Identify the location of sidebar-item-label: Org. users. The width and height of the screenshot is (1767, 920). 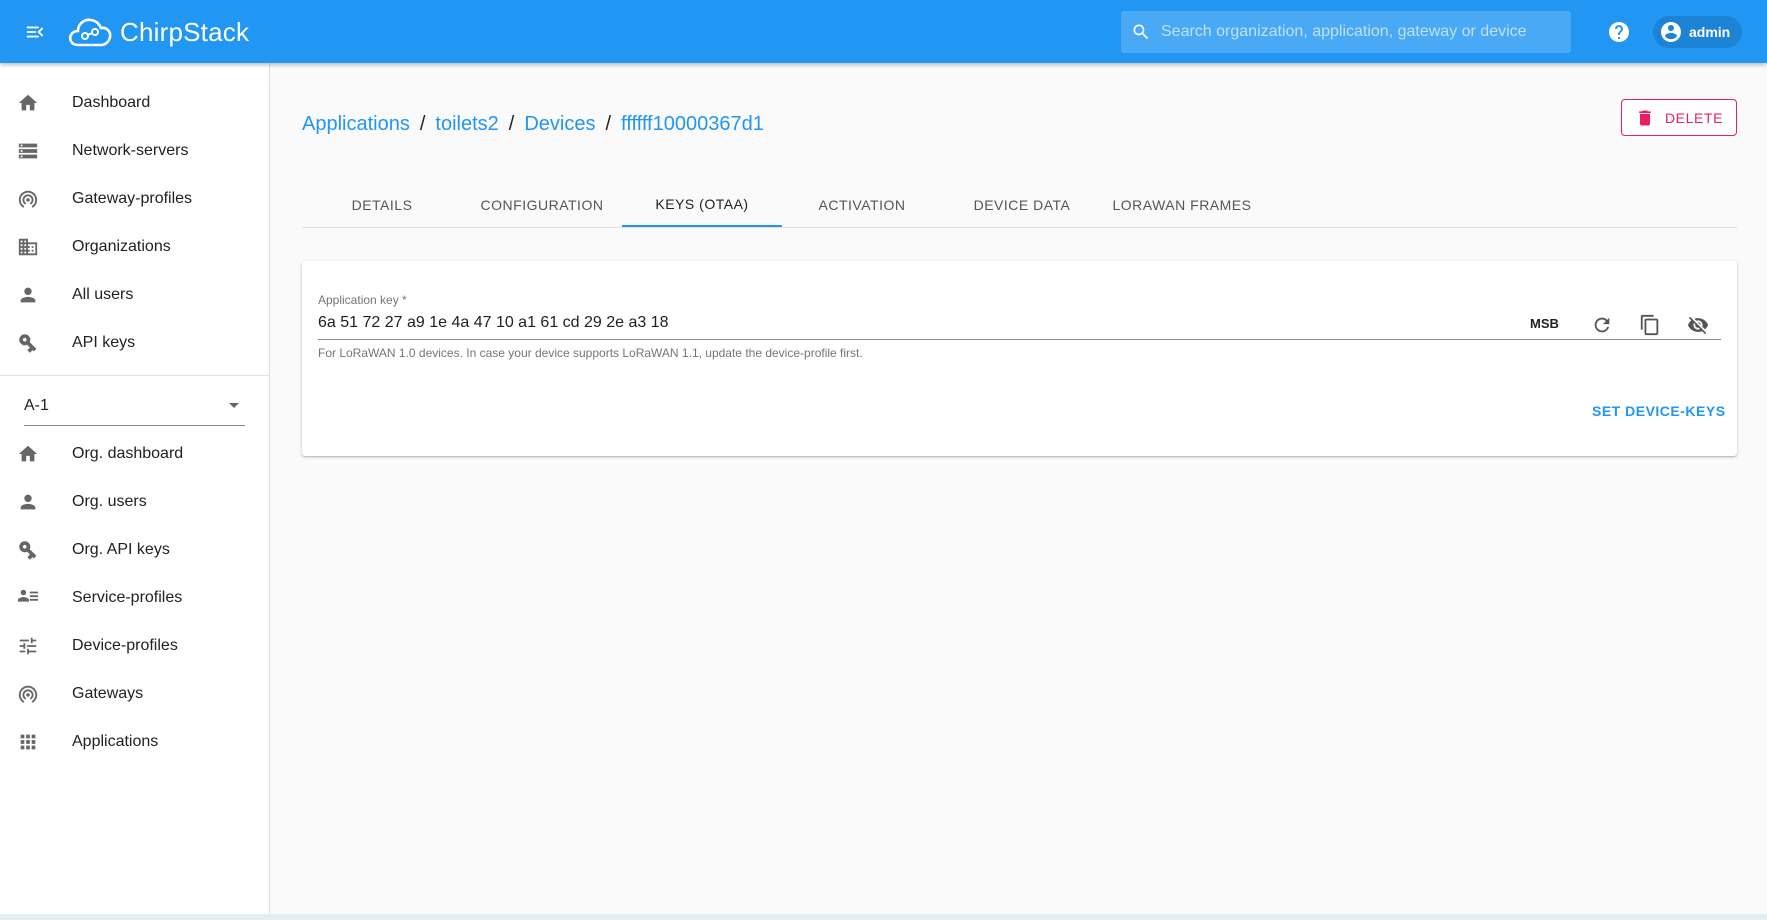
(109, 501).